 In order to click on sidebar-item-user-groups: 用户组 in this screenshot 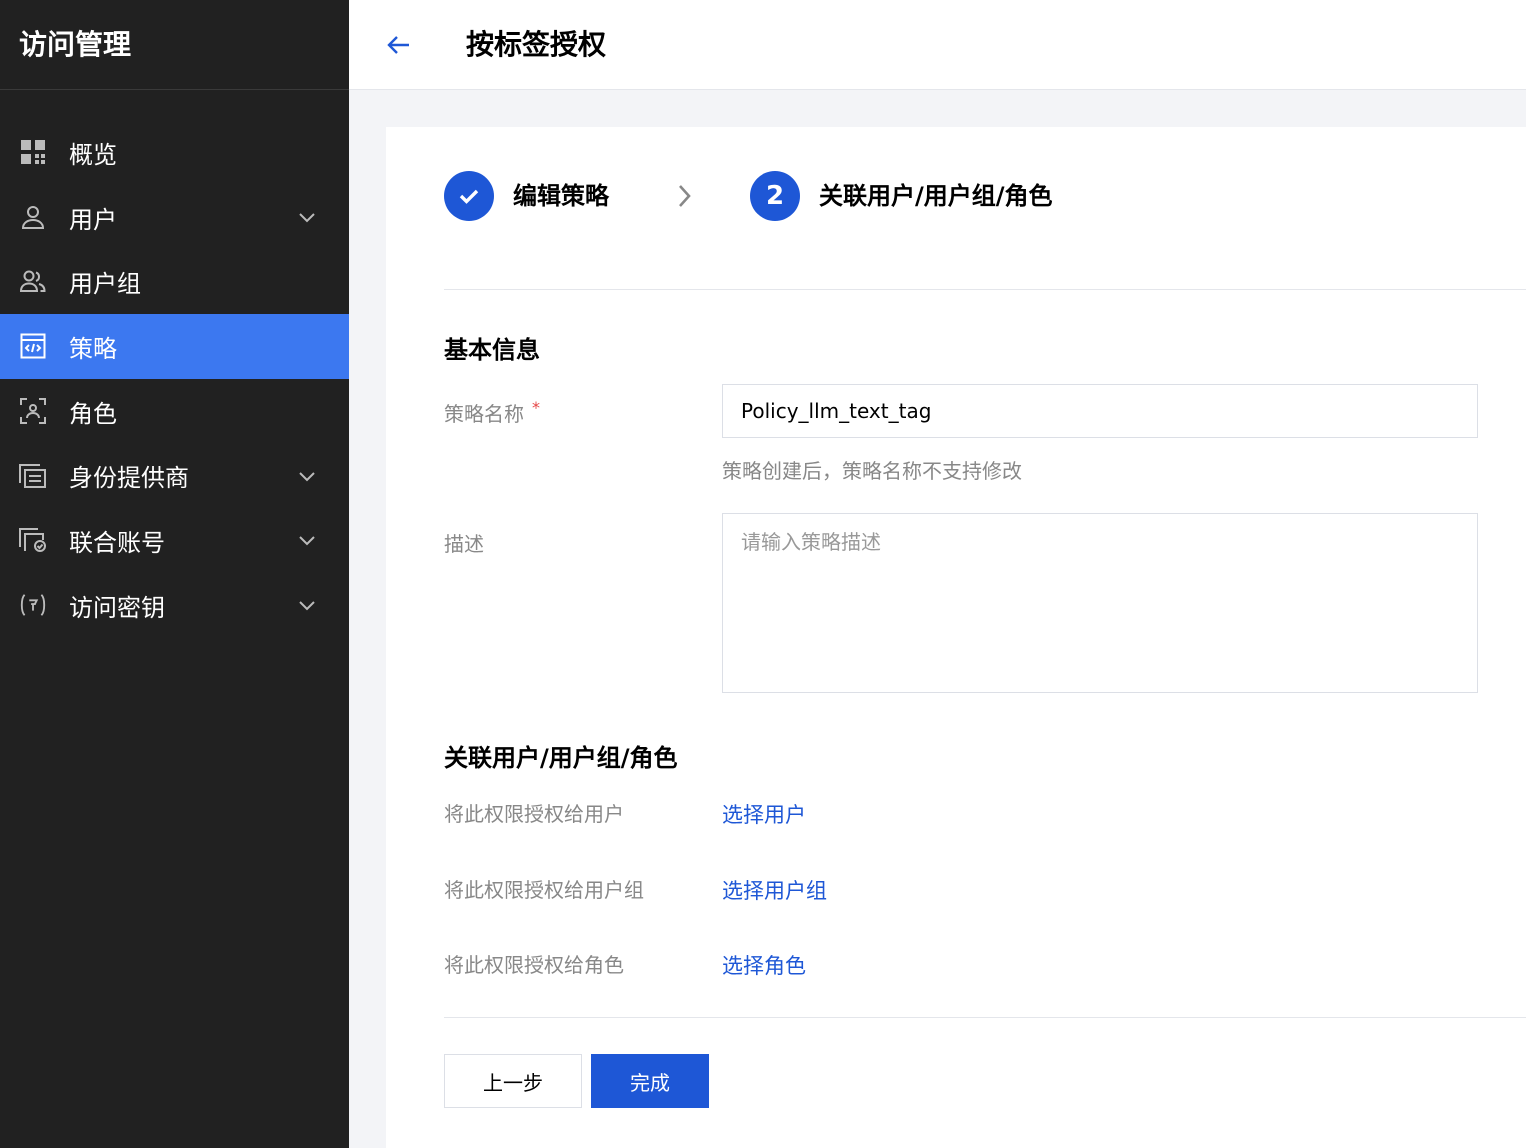, I will do `click(174, 281)`.